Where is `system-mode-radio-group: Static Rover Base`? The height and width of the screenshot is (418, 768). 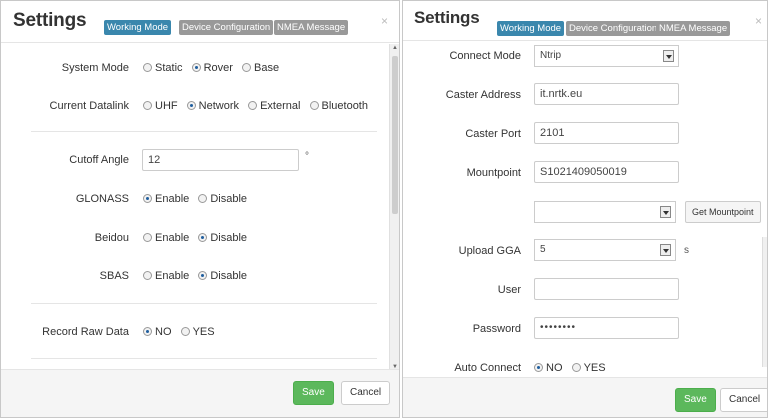 system-mode-radio-group: Static Rover Base is located at coordinates (214, 68).